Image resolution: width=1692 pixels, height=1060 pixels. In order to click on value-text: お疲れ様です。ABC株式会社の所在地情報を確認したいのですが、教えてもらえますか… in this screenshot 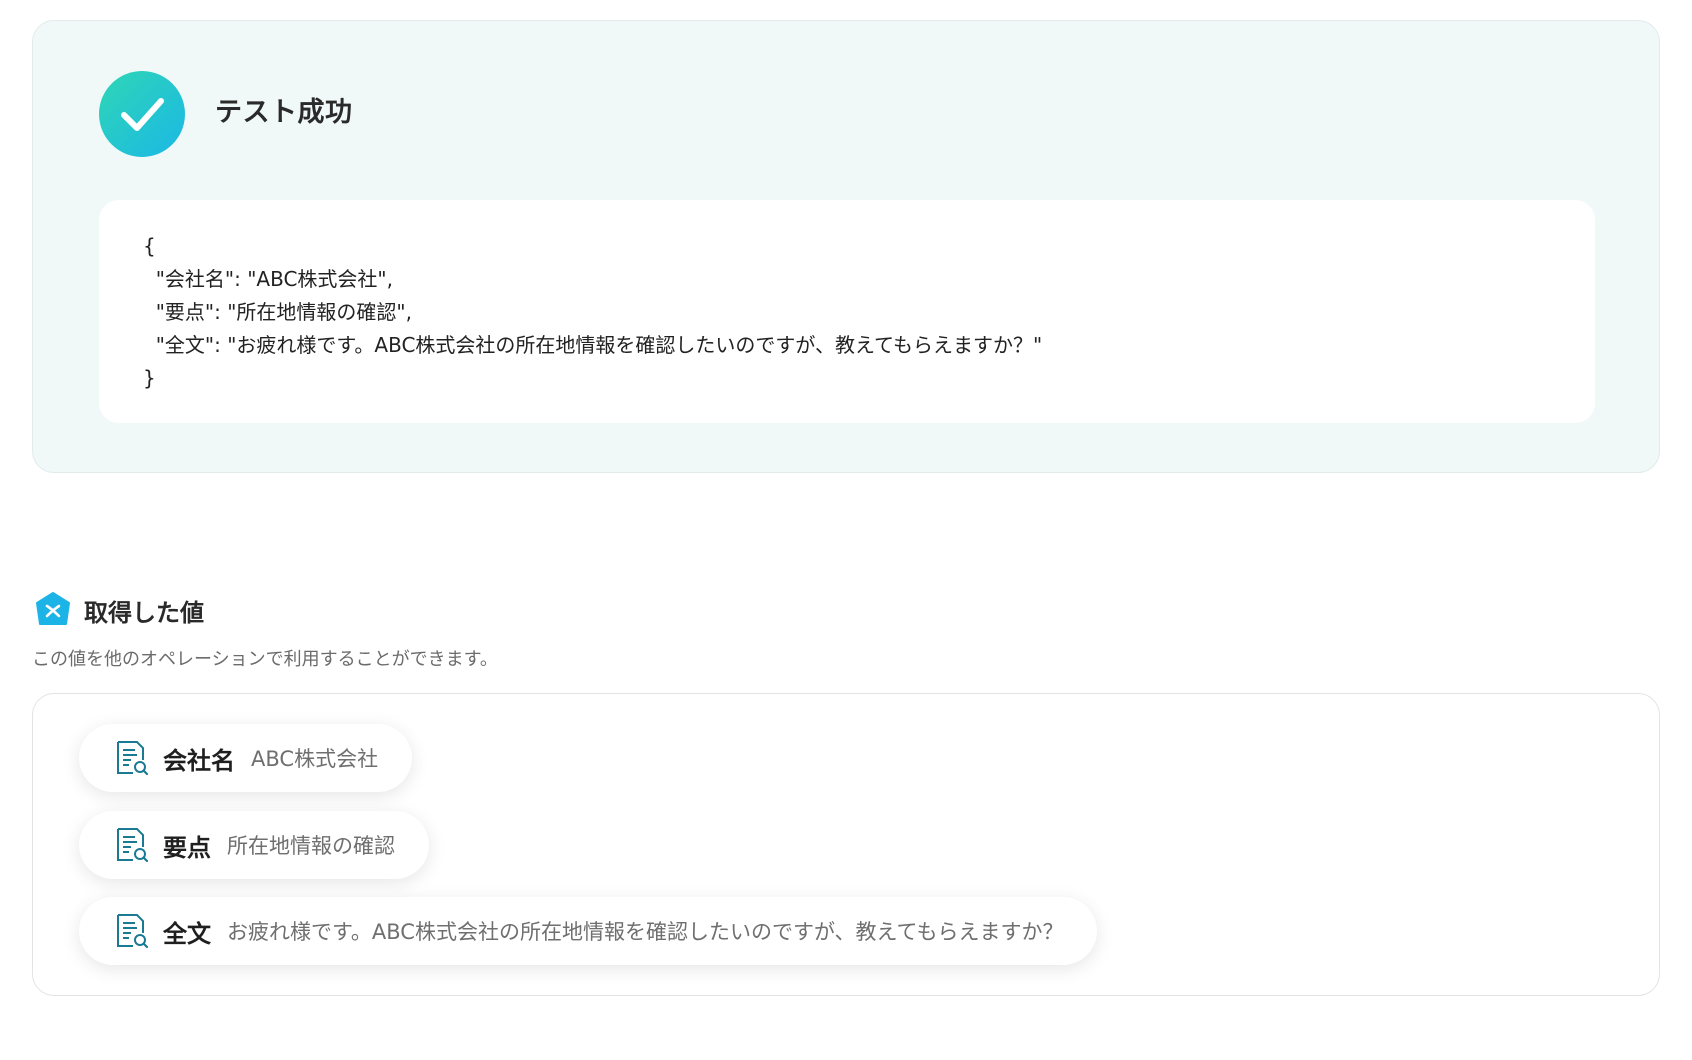, I will do `click(645, 932)`.